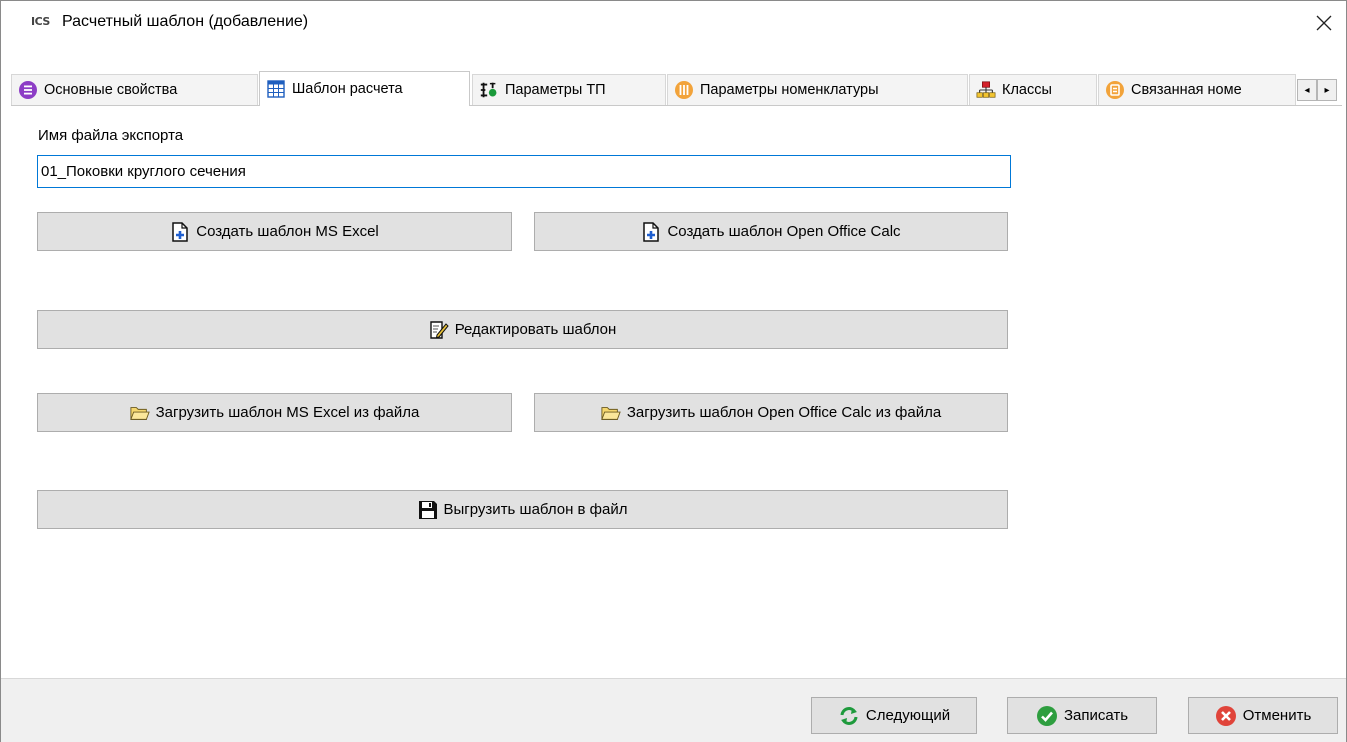 The height and width of the screenshot is (742, 1347). I want to click on tab-main-properties: Основные свойства, so click(134, 89).